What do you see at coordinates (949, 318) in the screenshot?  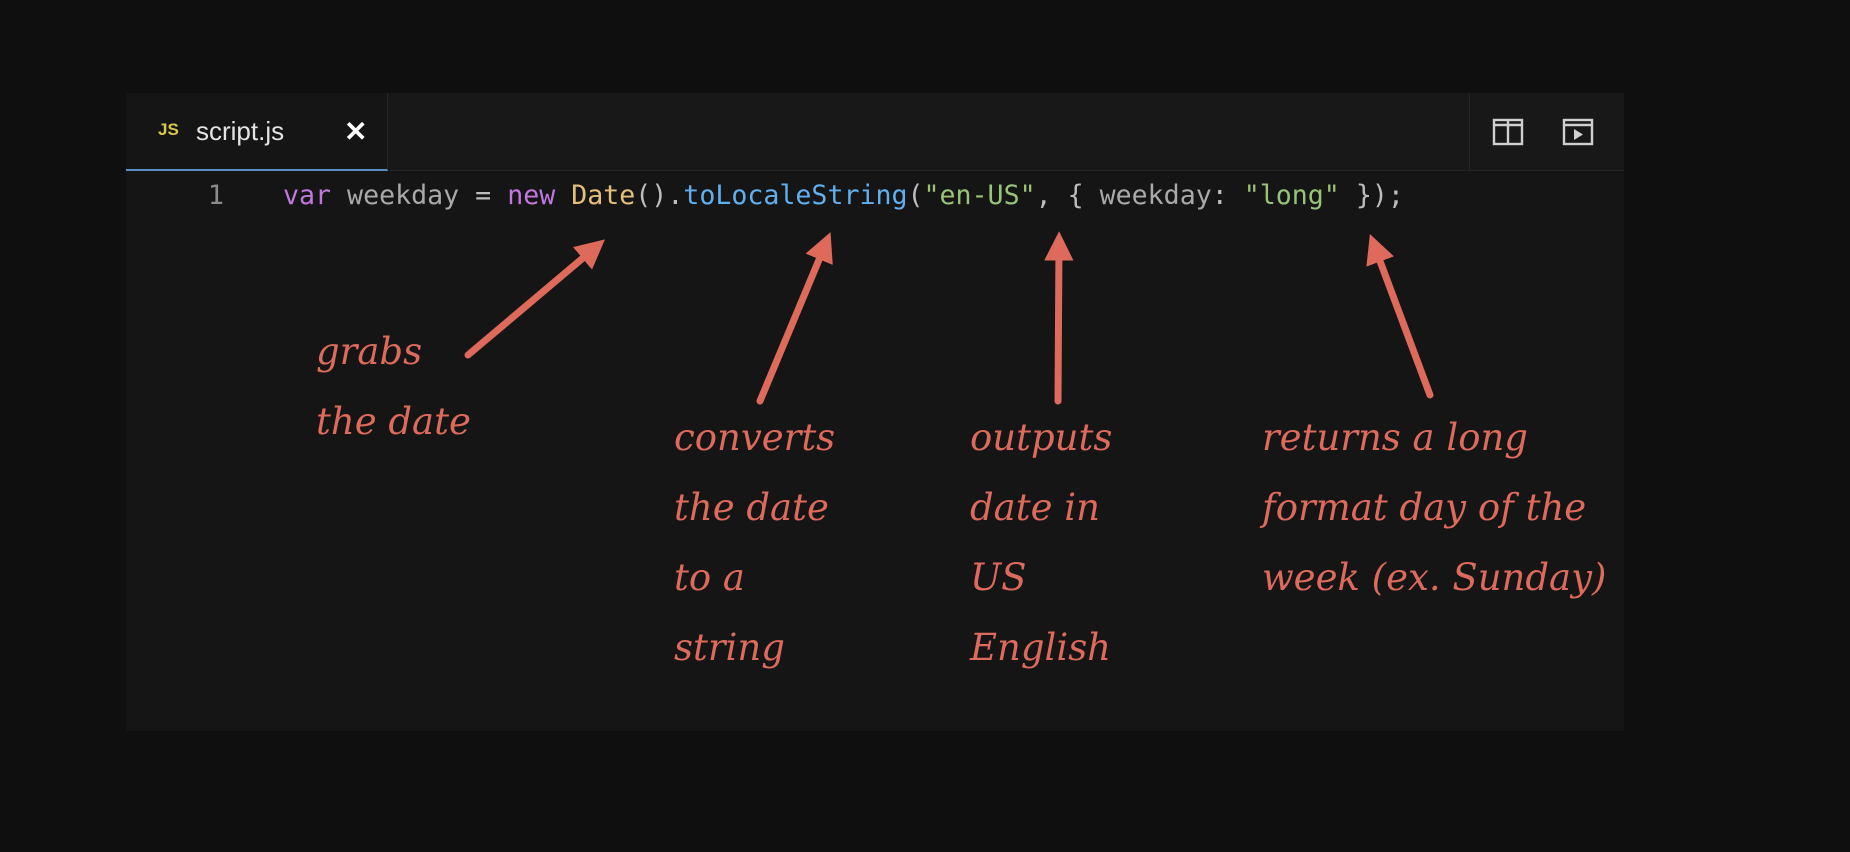 I see `annotation-arrows` at bounding box center [949, 318].